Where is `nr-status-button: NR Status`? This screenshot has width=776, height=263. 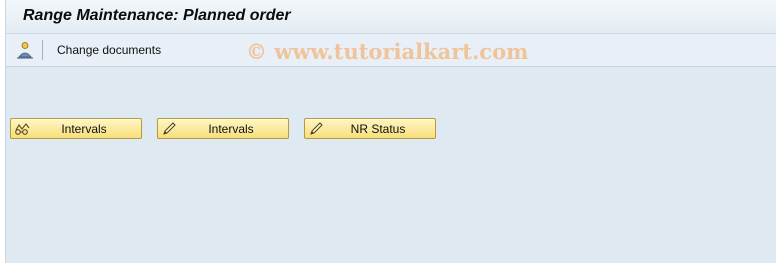 nr-status-button: NR Status is located at coordinates (370, 128).